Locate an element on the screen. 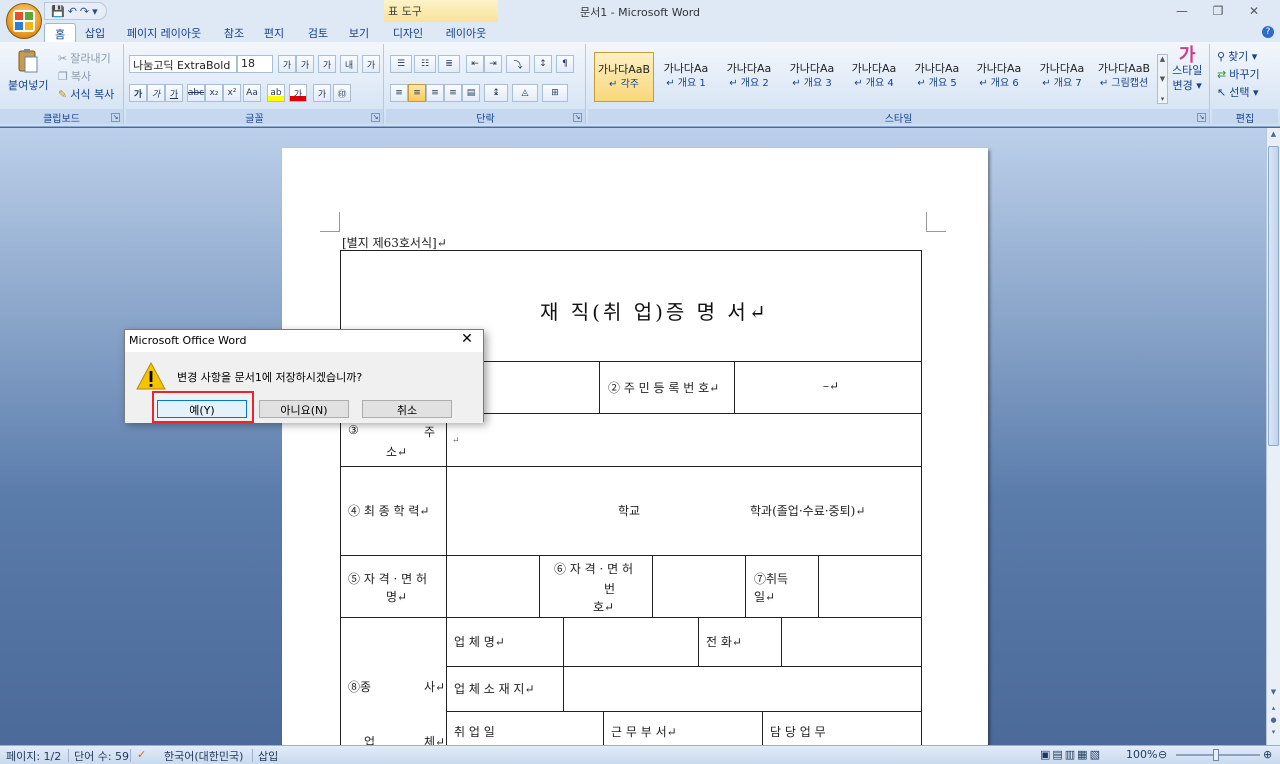  scroll-down-icon: ▼ is located at coordinates (1273, 694).